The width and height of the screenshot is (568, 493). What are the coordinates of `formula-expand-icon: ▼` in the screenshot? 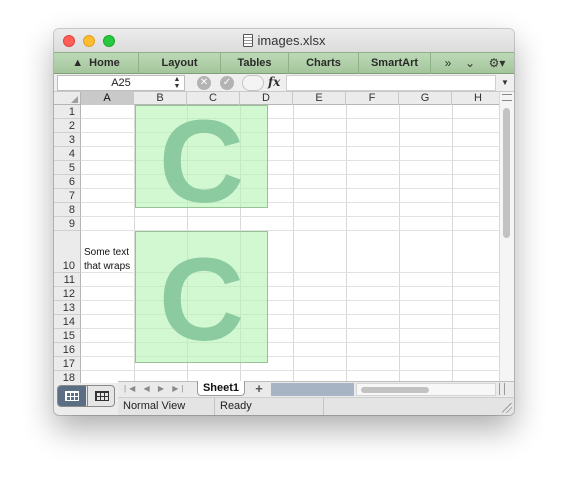 It's located at (505, 83).